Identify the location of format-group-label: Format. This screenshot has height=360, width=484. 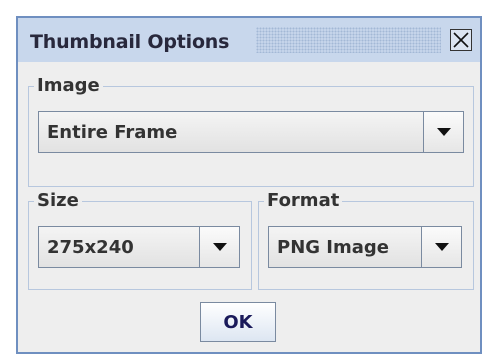
(303, 200).